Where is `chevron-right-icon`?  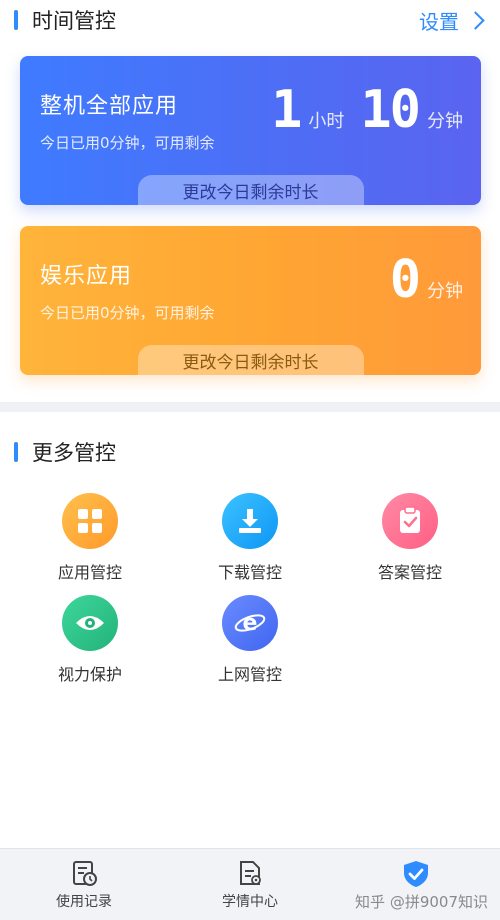
chevron-right-icon is located at coordinates (475, 20).